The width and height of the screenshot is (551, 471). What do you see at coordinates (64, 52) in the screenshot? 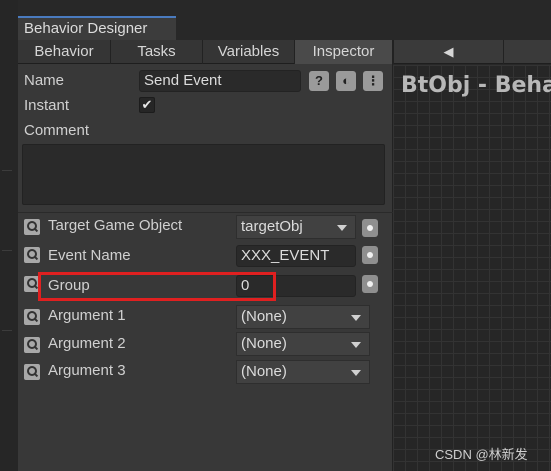
I see `tab-behavior: Behavior` at bounding box center [64, 52].